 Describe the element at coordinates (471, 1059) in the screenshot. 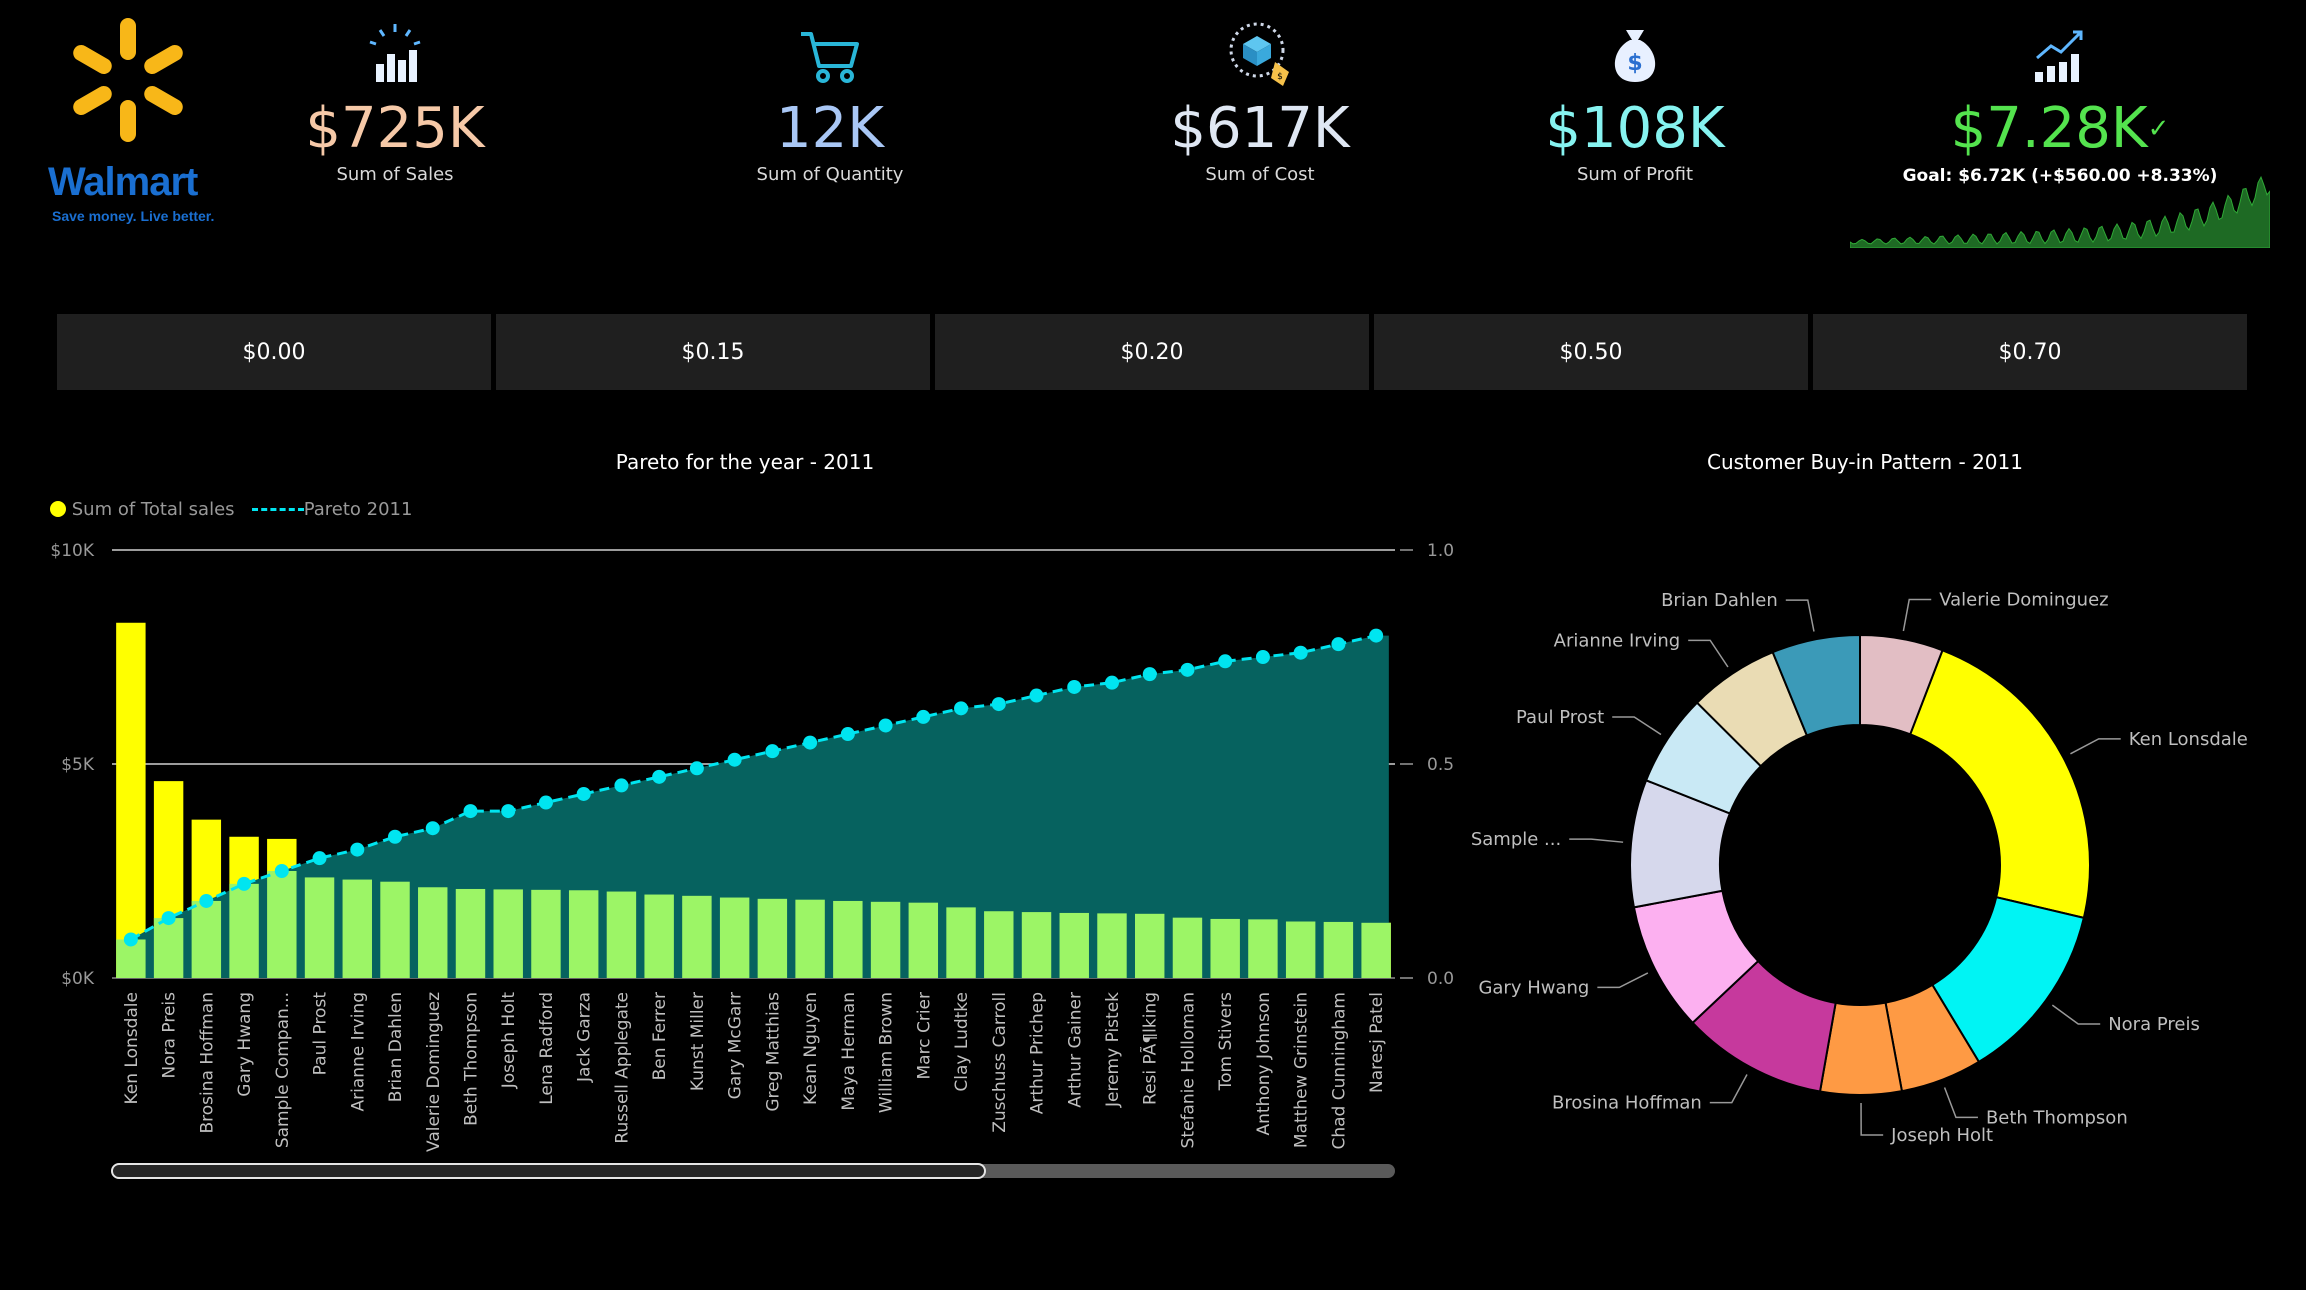

I see `x-tick-label: Beth Thompson` at that location.